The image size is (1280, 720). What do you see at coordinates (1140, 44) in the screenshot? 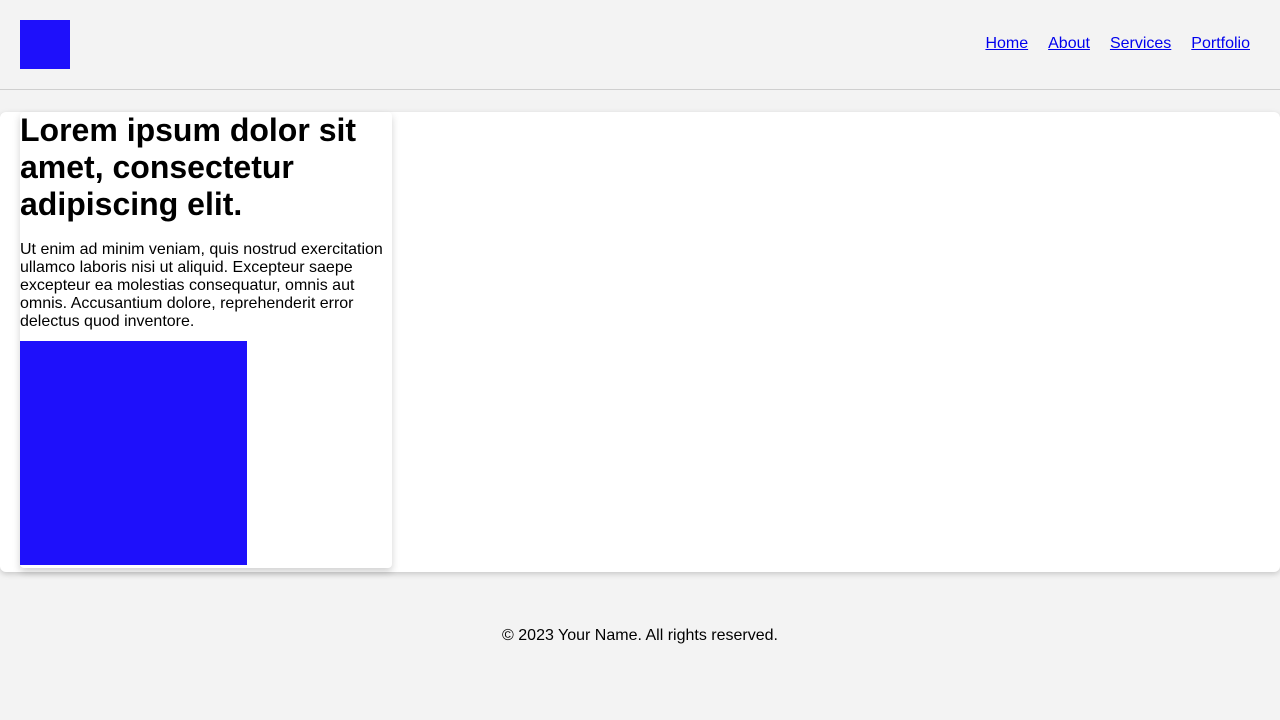
I see `nav-link-services: Services` at bounding box center [1140, 44].